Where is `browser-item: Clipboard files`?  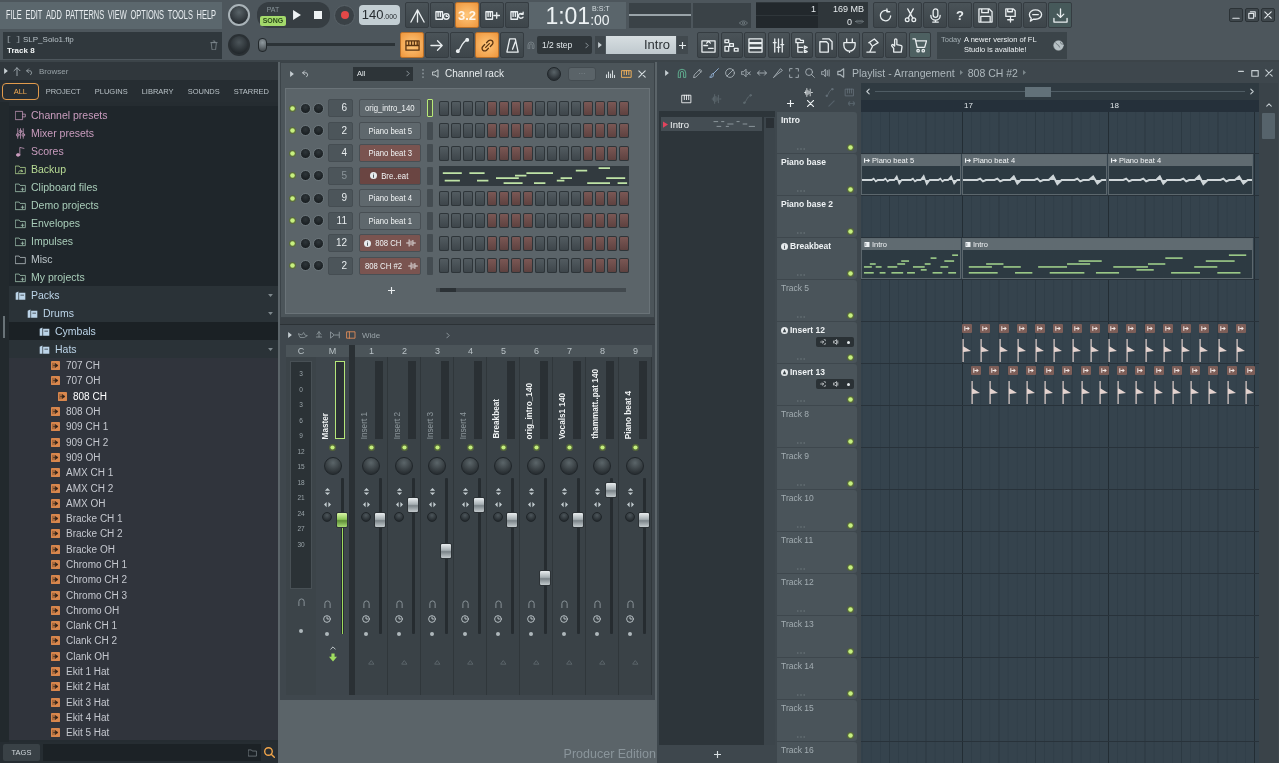
browser-item: Clipboard files is located at coordinates (143, 187).